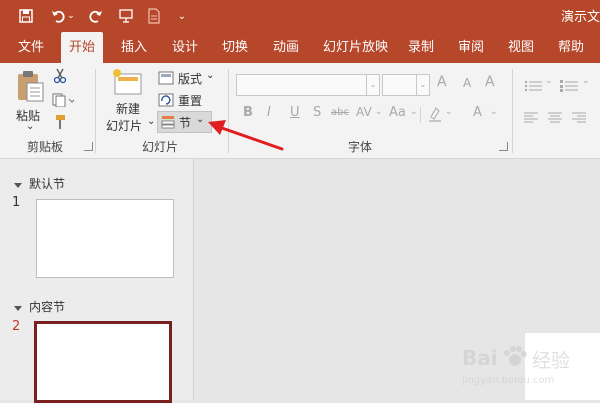 This screenshot has width=600, height=403. I want to click on align-right-icon, so click(579, 118).